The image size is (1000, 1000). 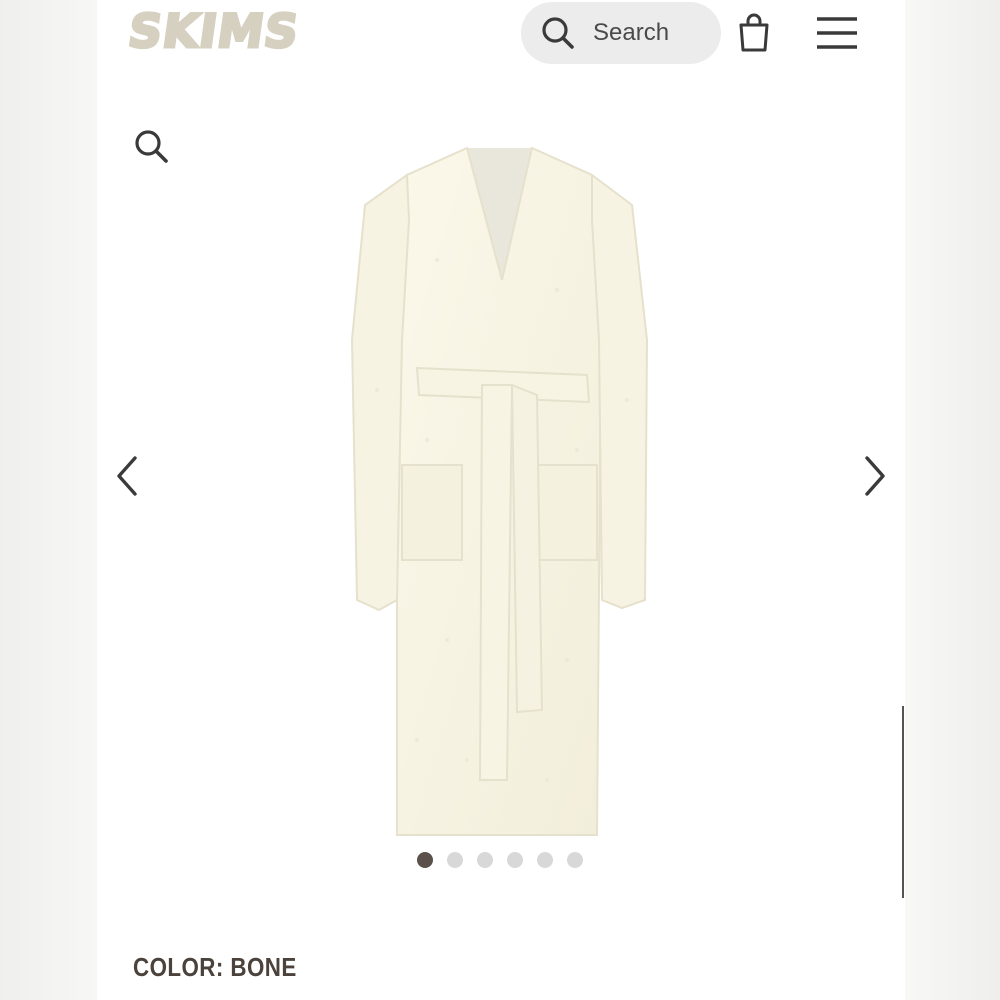 What do you see at coordinates (837, 33) in the screenshot?
I see `hamburger-menu-icon` at bounding box center [837, 33].